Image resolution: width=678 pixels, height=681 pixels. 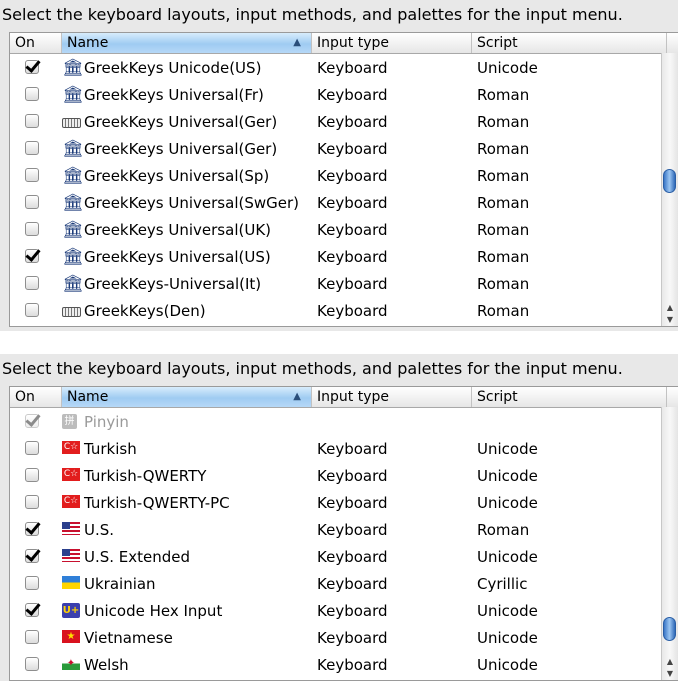 What do you see at coordinates (72, 637) in the screenshot?
I see `vietnam-flag-icon: ★` at bounding box center [72, 637].